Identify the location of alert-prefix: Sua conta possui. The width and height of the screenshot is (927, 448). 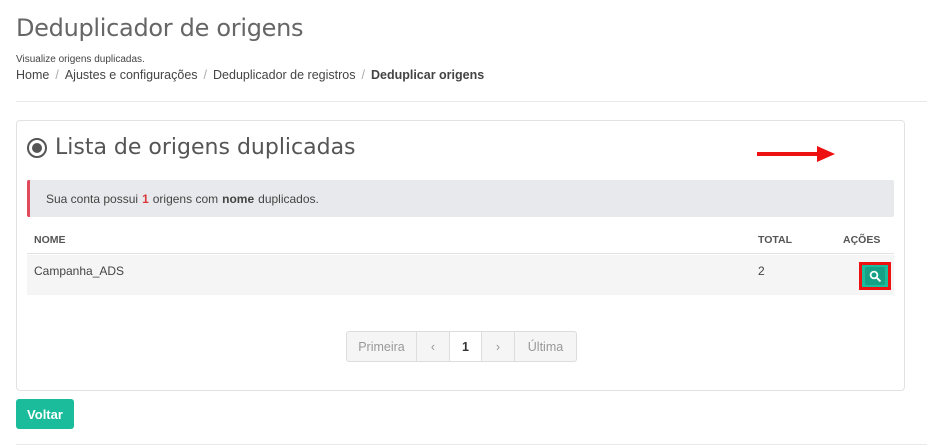
(92, 198).